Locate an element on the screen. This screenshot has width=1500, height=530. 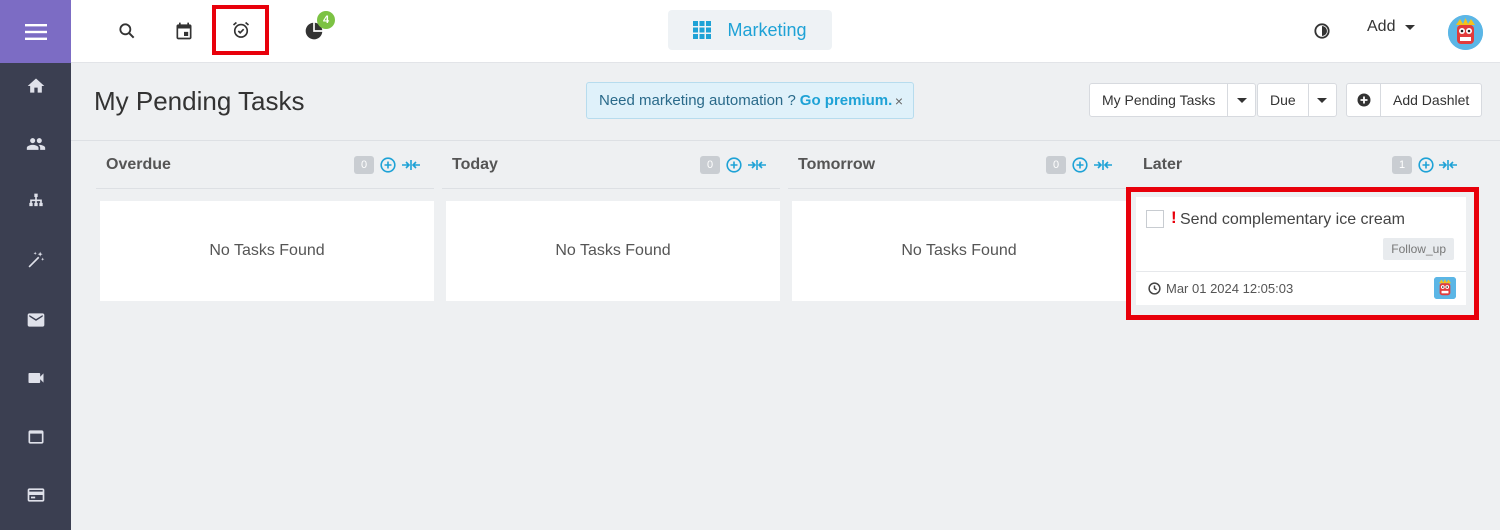
sidebar-item-cards is located at coordinates (35, 495).